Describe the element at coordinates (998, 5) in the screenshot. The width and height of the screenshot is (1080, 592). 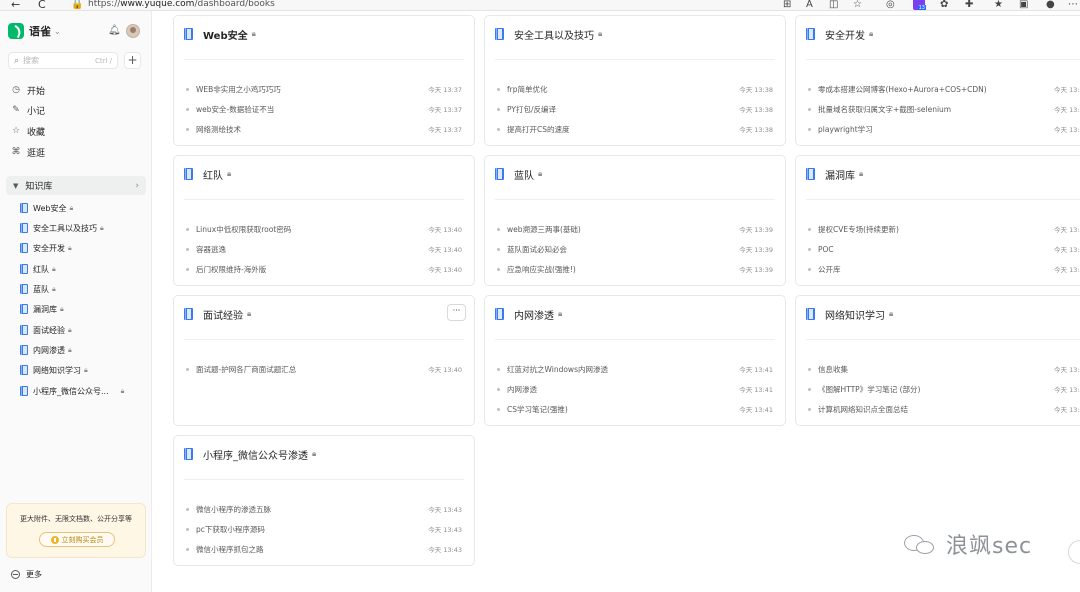
I see `favorites-icon: ★` at that location.